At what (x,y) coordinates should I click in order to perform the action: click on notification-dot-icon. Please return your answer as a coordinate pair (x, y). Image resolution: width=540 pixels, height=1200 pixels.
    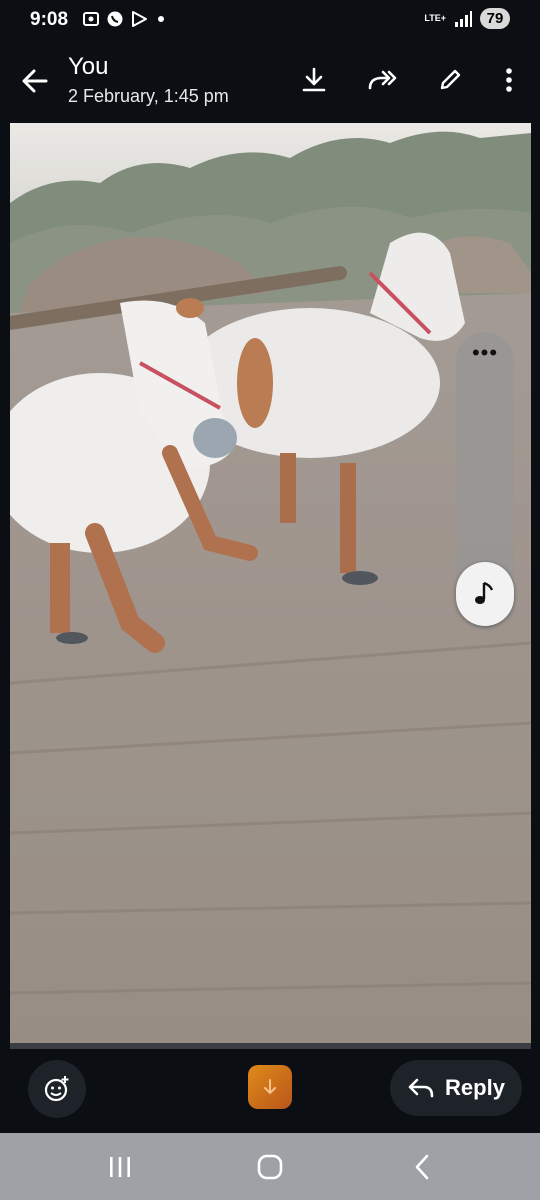
    Looking at the image, I should click on (161, 19).